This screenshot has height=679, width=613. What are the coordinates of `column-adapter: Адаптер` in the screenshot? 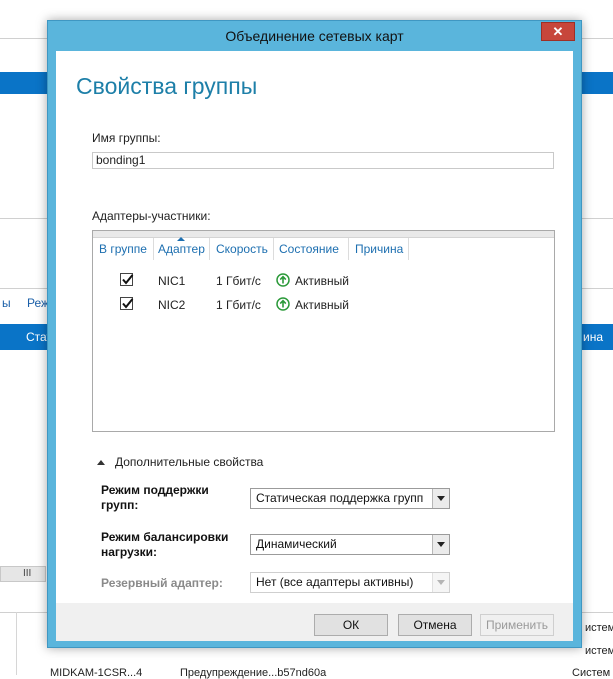 It's located at (181, 249).